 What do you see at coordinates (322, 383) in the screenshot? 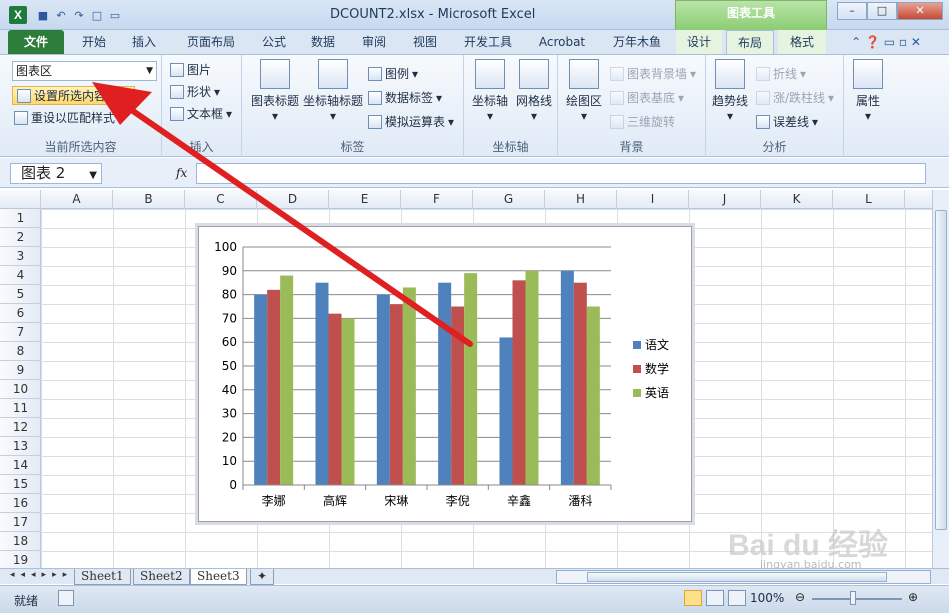
I see `bar-语文-高辉` at bounding box center [322, 383].